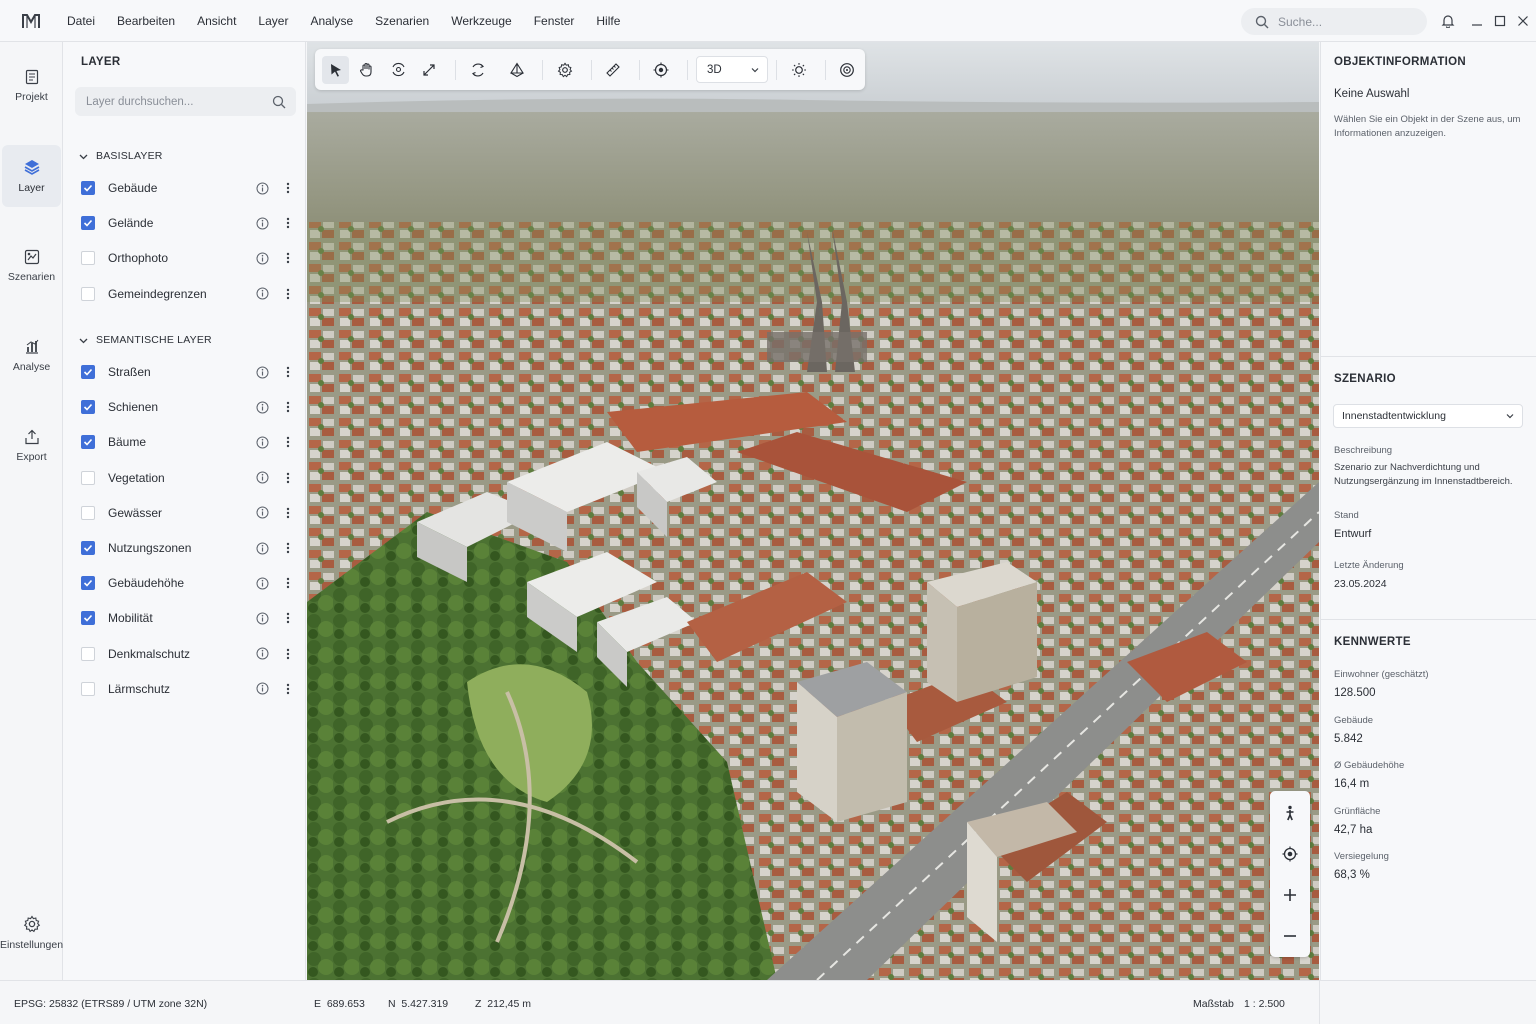 Image resolution: width=1536 pixels, height=1024 pixels. What do you see at coordinates (366, 70) in the screenshot?
I see `pan-tool` at bounding box center [366, 70].